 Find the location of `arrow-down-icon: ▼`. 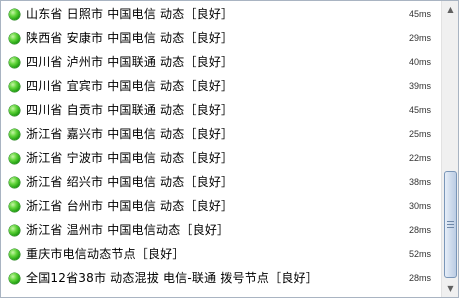

arrow-down-icon: ▼ is located at coordinates (450, 288).